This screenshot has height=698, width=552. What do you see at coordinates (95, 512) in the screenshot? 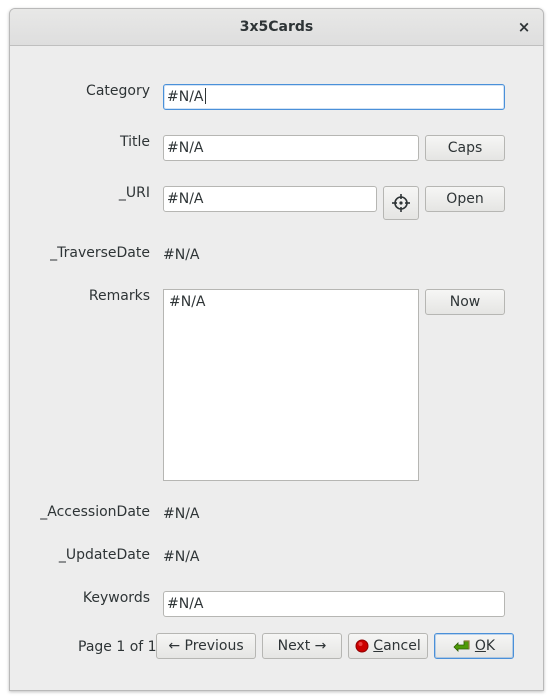
I see `accession-date-label: _AccessionDate` at bounding box center [95, 512].